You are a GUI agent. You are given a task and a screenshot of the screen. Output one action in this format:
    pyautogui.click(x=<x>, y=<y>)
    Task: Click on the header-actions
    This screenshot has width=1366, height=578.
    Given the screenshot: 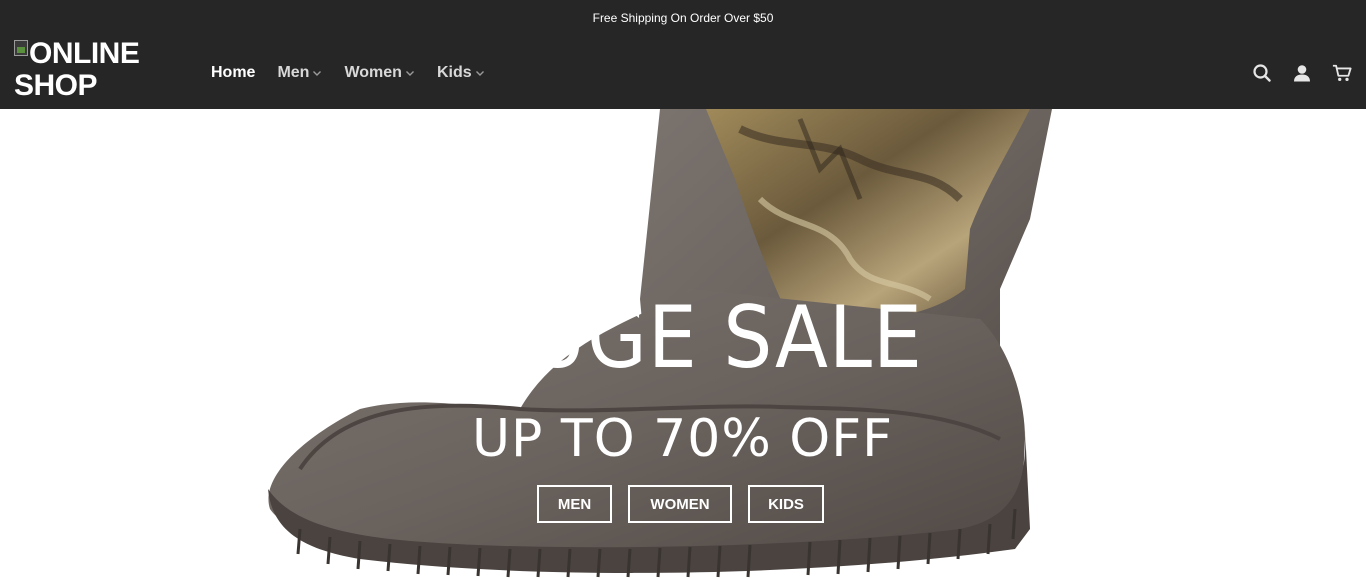 What is the action you would take?
    pyautogui.click(x=1302, y=72)
    